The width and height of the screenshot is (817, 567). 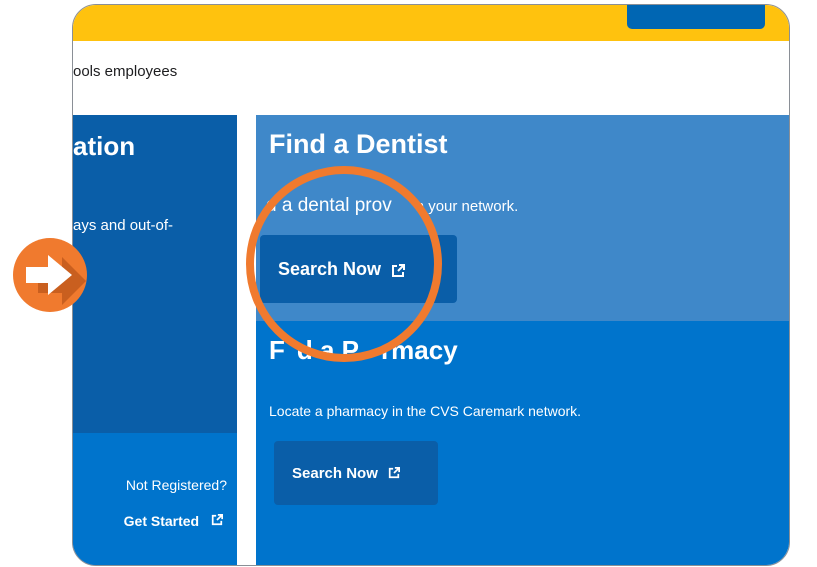 I want to click on dentist-desc-part2: n your network., so click(x=467, y=206).